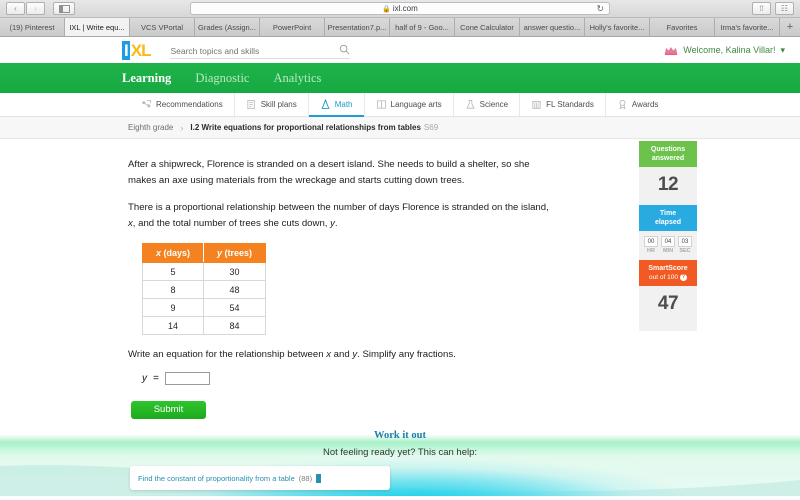  Describe the element at coordinates (784, 8) in the screenshot. I see `show-tabs-icon: ☷` at that location.